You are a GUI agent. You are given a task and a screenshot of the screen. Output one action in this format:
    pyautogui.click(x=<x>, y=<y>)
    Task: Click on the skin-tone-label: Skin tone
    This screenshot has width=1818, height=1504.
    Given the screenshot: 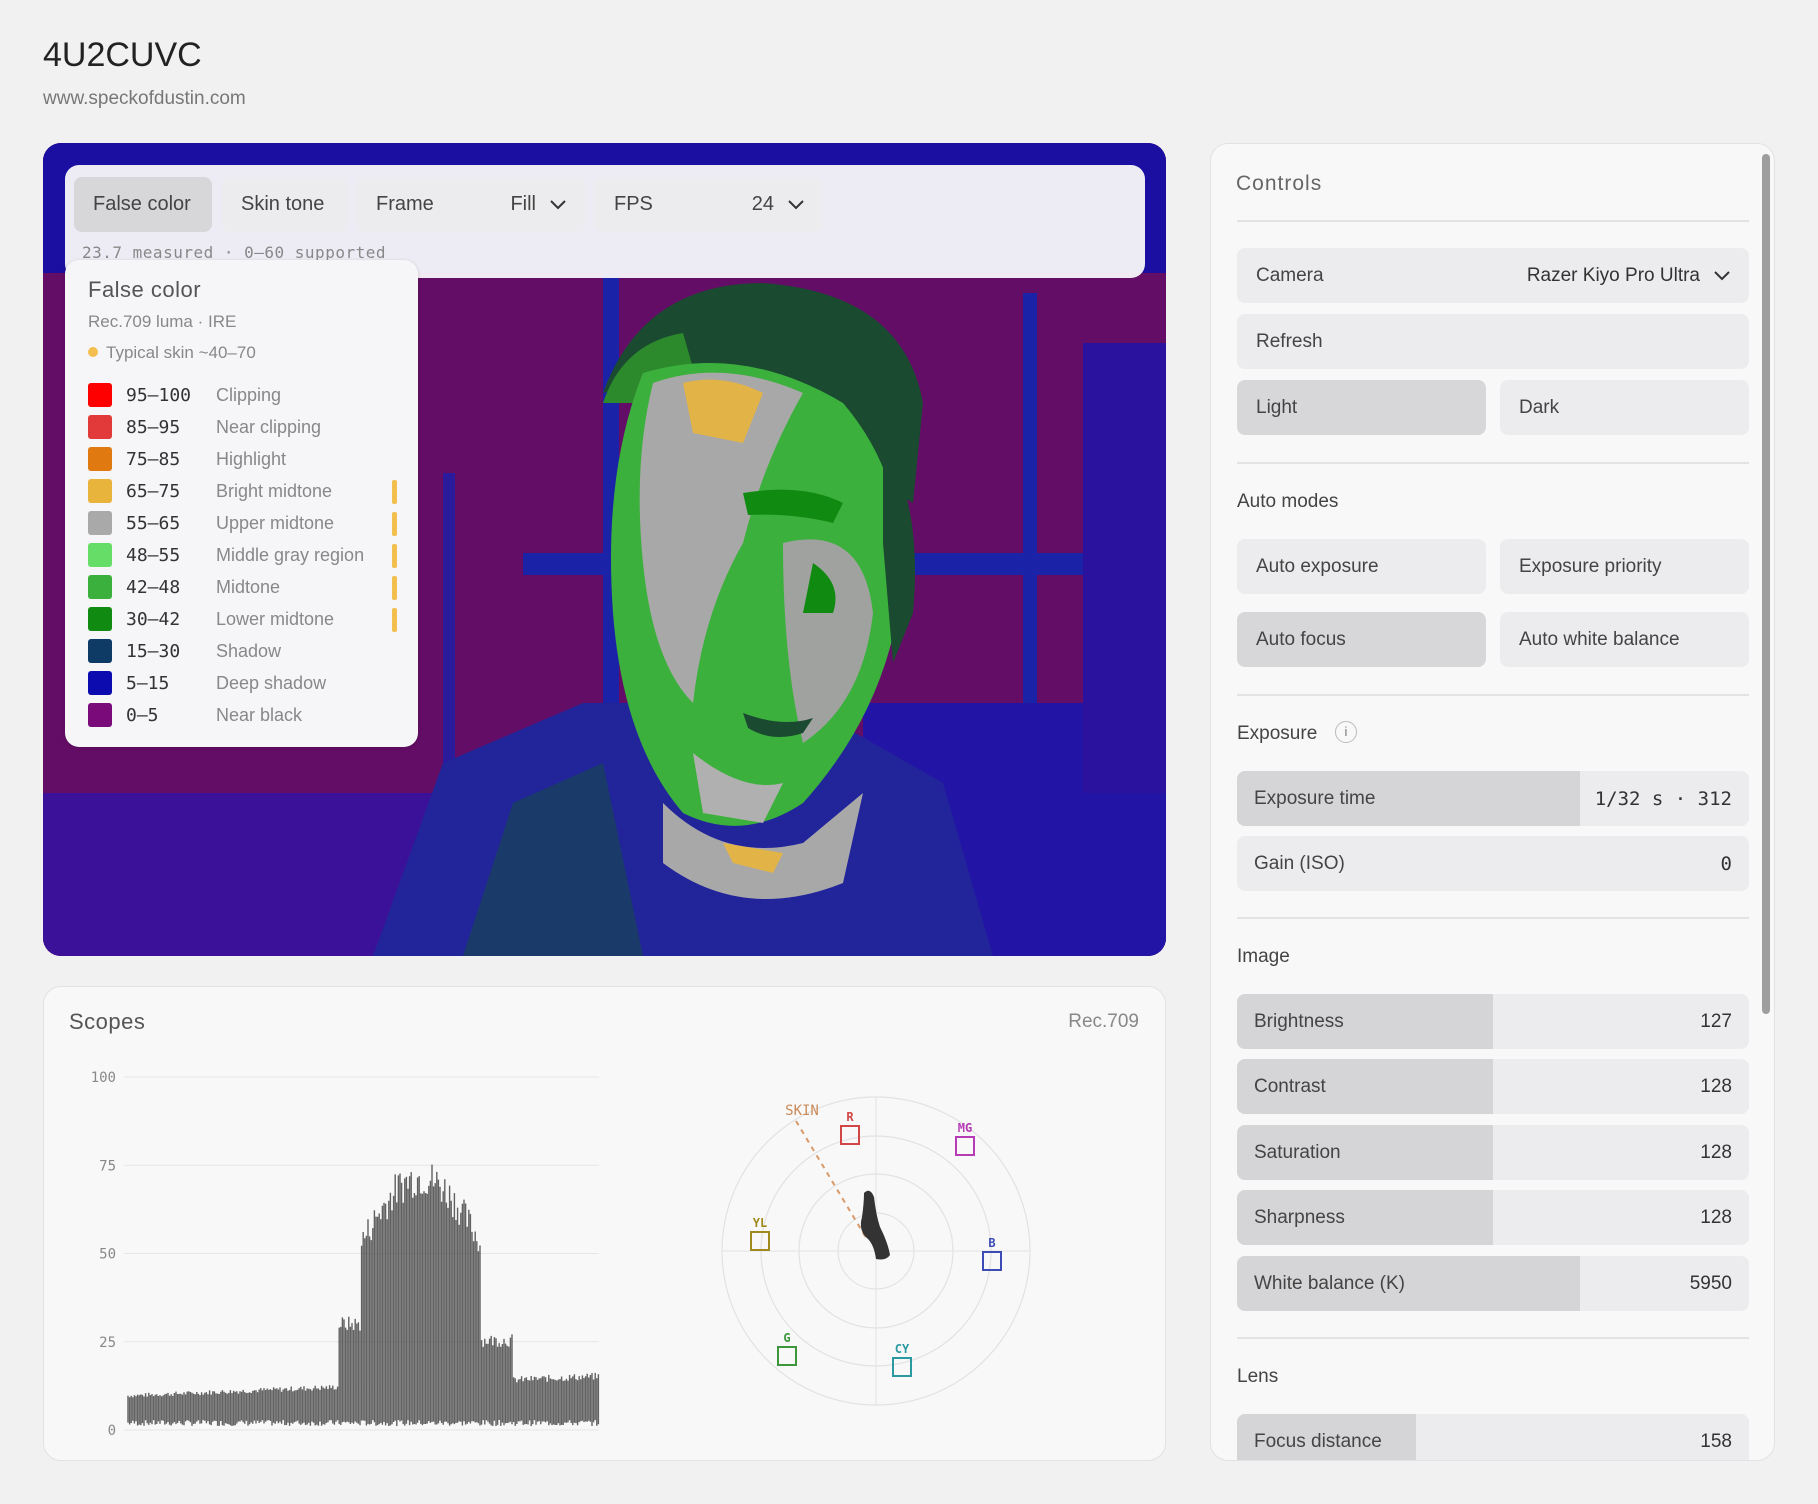 What is the action you would take?
    pyautogui.click(x=283, y=204)
    